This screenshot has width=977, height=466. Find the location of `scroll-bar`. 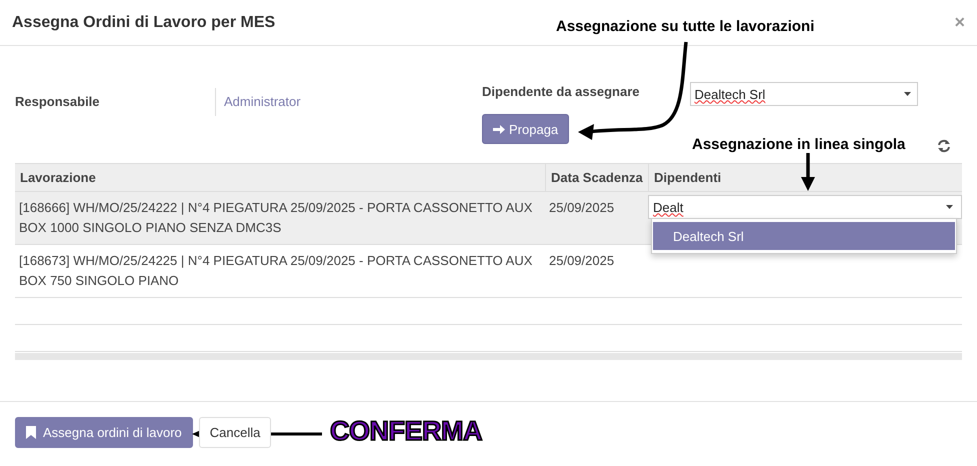

scroll-bar is located at coordinates (488, 356).